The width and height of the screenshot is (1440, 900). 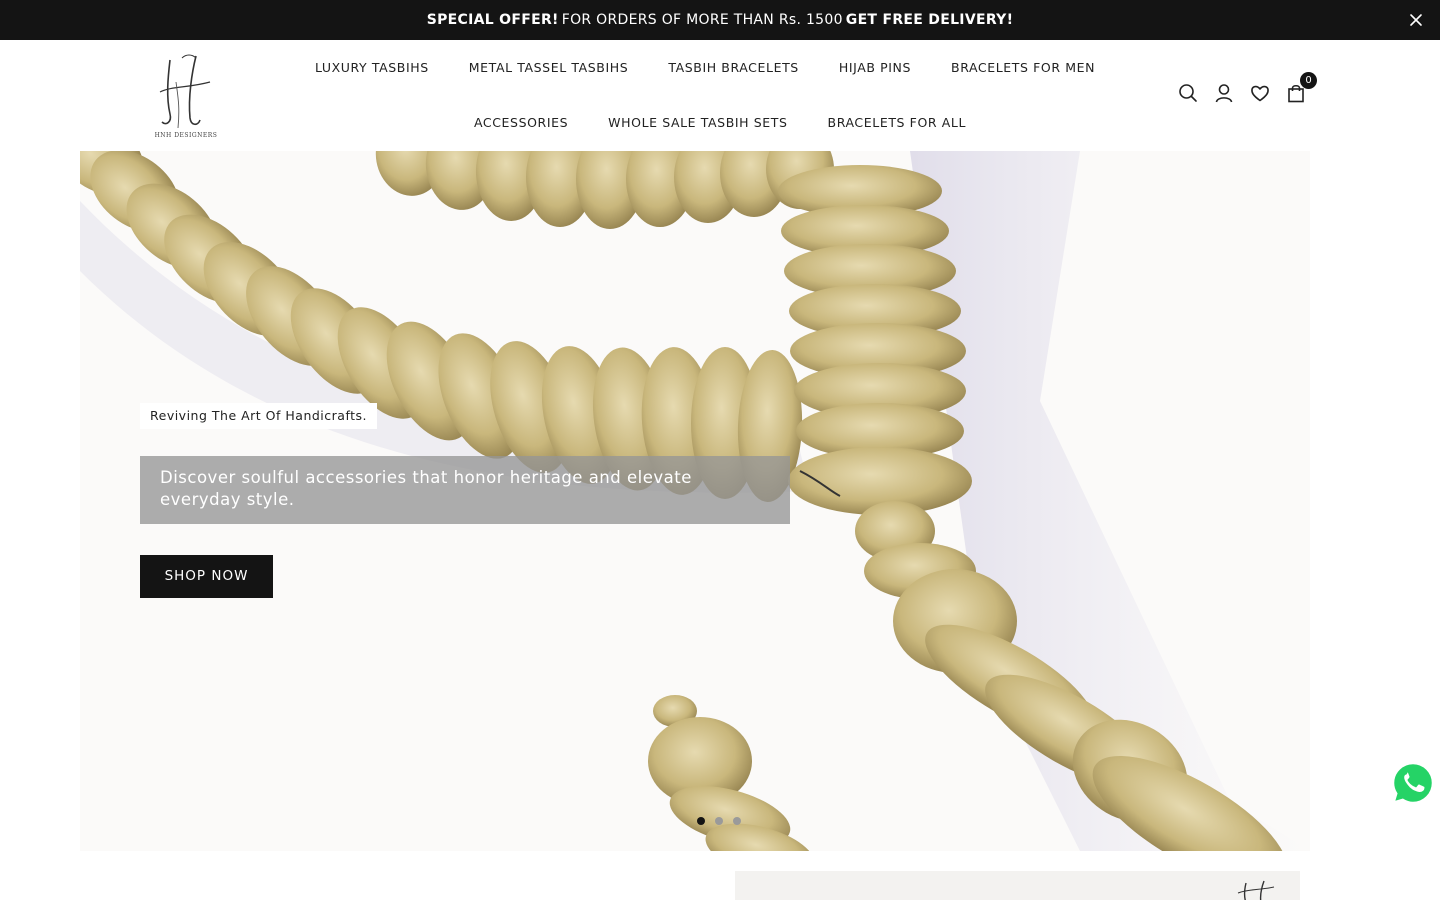 I want to click on logo-monogram-icon, so click(x=1256, y=890).